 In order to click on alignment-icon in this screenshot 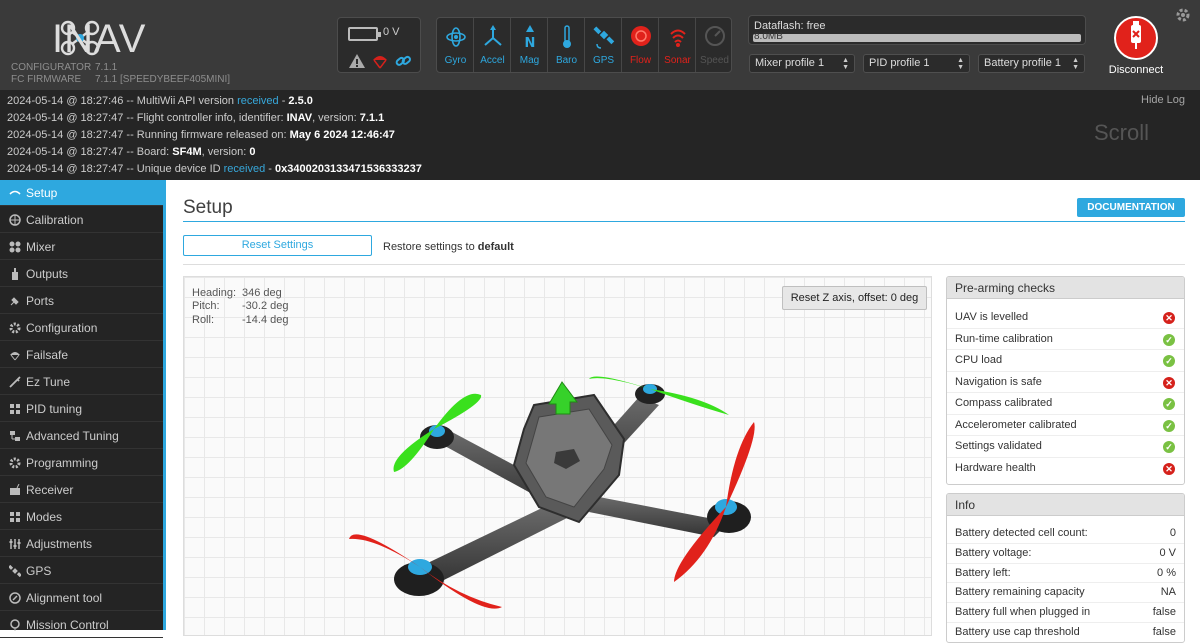, I will do `click(15, 598)`.